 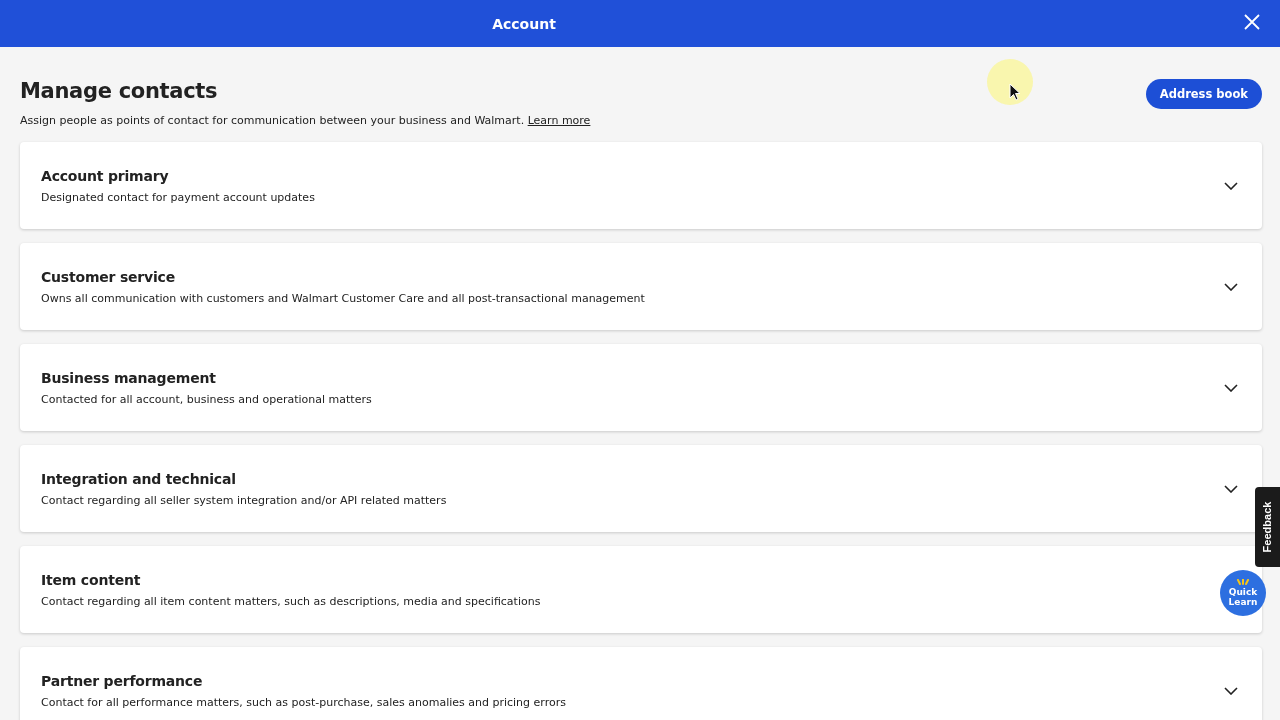 What do you see at coordinates (1243, 582) in the screenshot?
I see `spark-icon` at bounding box center [1243, 582].